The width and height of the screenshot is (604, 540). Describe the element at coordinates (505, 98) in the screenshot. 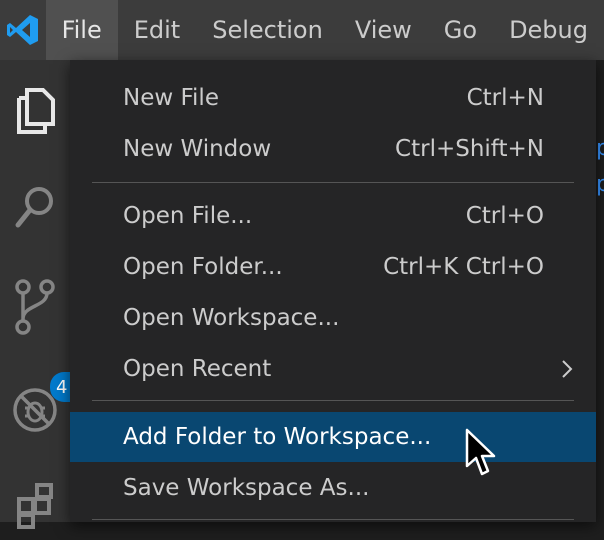

I see `menu-item-shortcut: Ctrl+N` at that location.